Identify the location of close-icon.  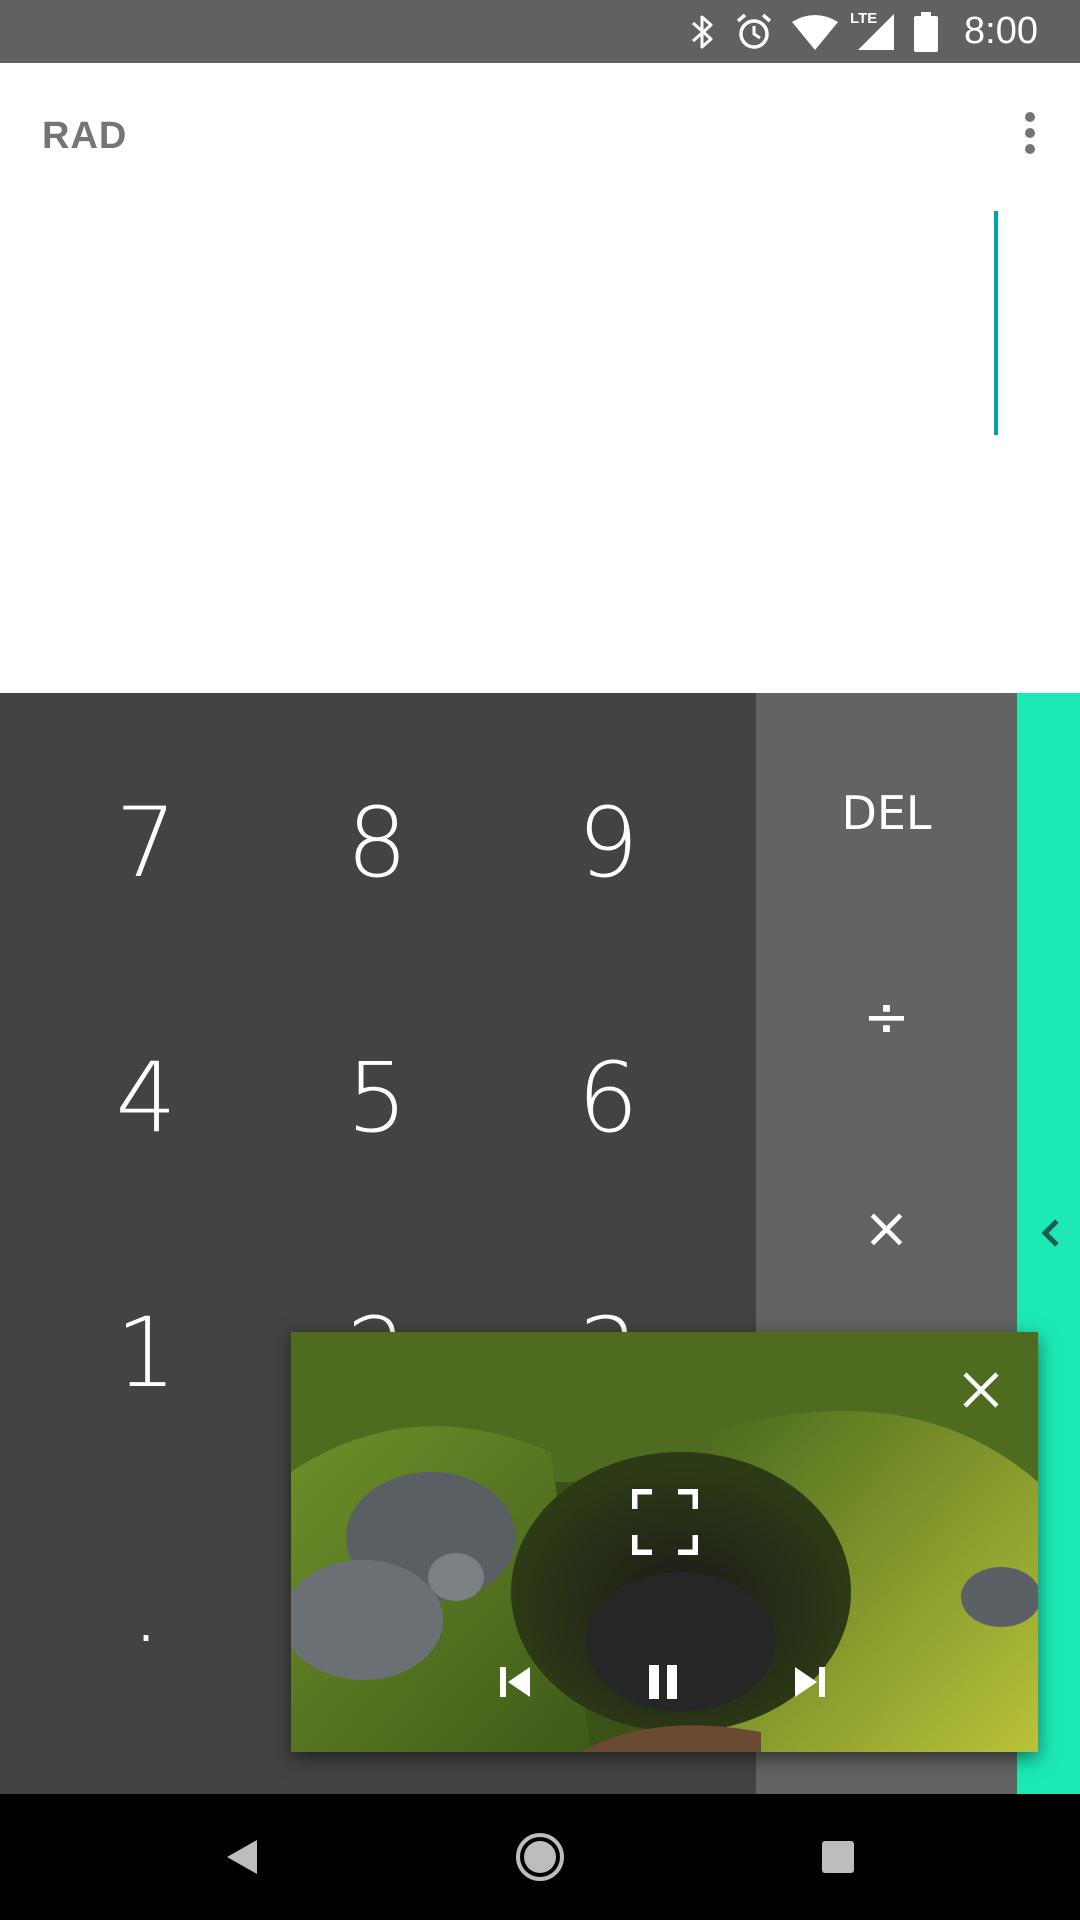
(981, 1390).